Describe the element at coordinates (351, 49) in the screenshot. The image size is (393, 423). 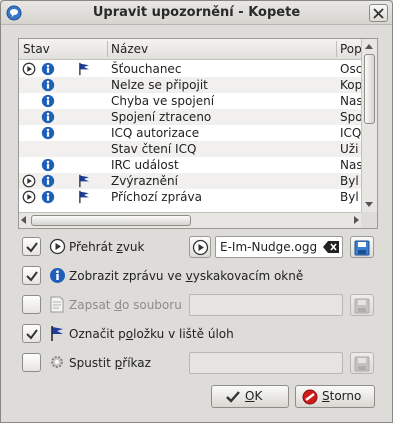
I see `header-popup: Pop` at that location.